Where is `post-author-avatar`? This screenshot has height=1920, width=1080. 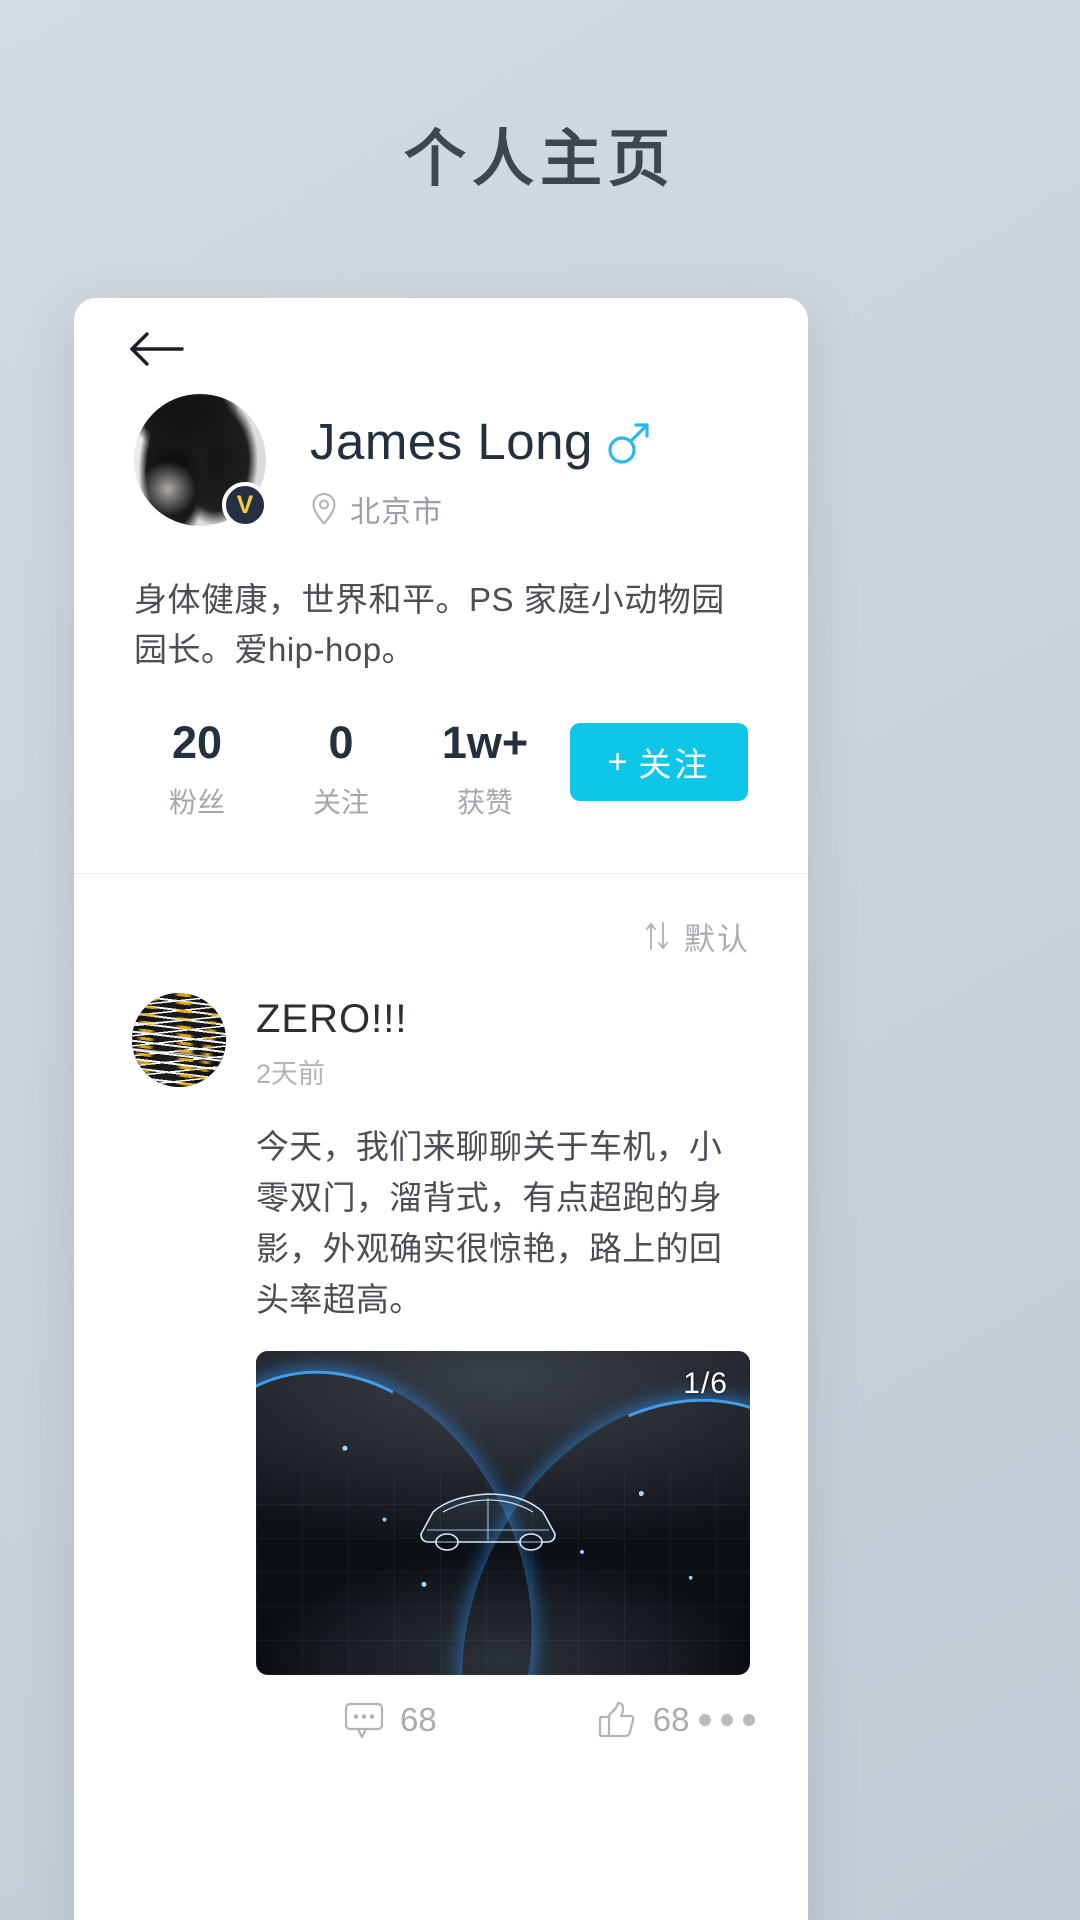 post-author-avatar is located at coordinates (179, 1039).